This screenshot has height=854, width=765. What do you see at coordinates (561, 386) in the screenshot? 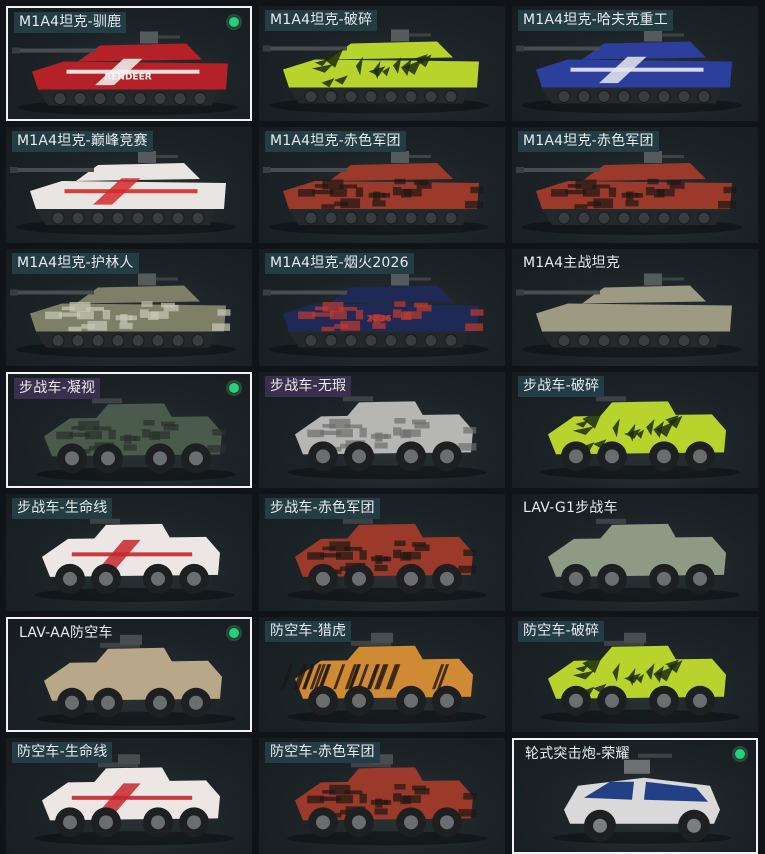
I see `skin-name-label: 步战车-破碎` at bounding box center [561, 386].